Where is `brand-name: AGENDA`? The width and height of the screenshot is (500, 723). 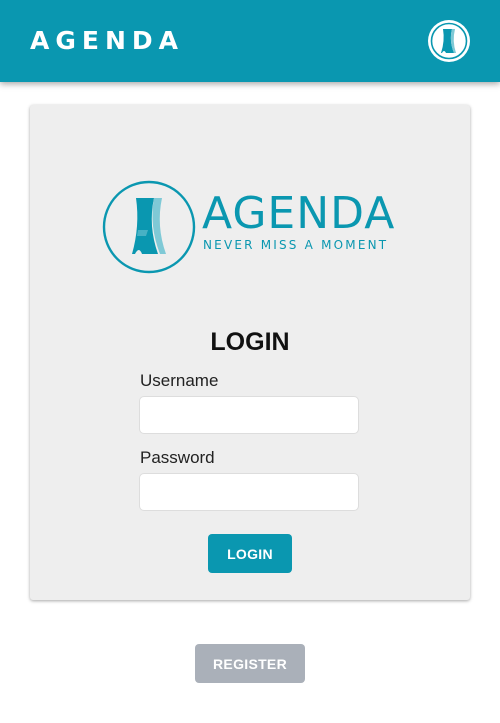 brand-name: AGENDA is located at coordinates (299, 213).